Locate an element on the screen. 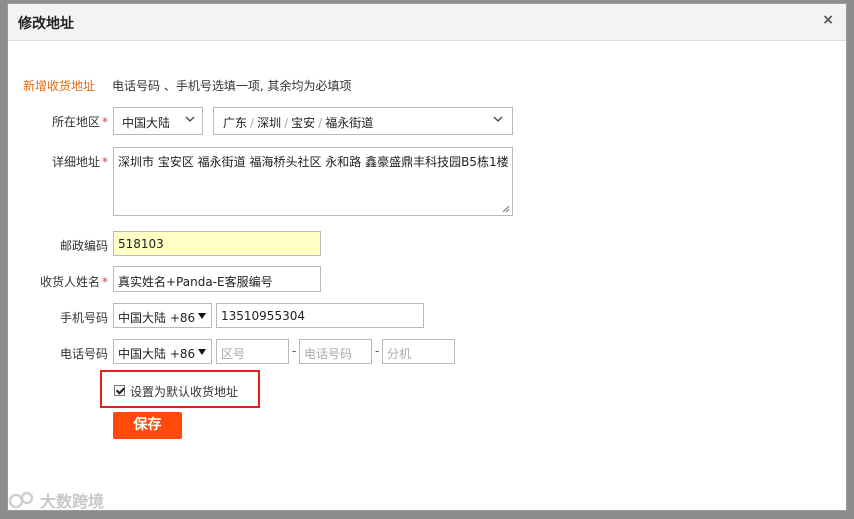 Image resolution: width=854 pixels, height=519 pixels. region-label: 所在地区 * is located at coordinates (58, 121).